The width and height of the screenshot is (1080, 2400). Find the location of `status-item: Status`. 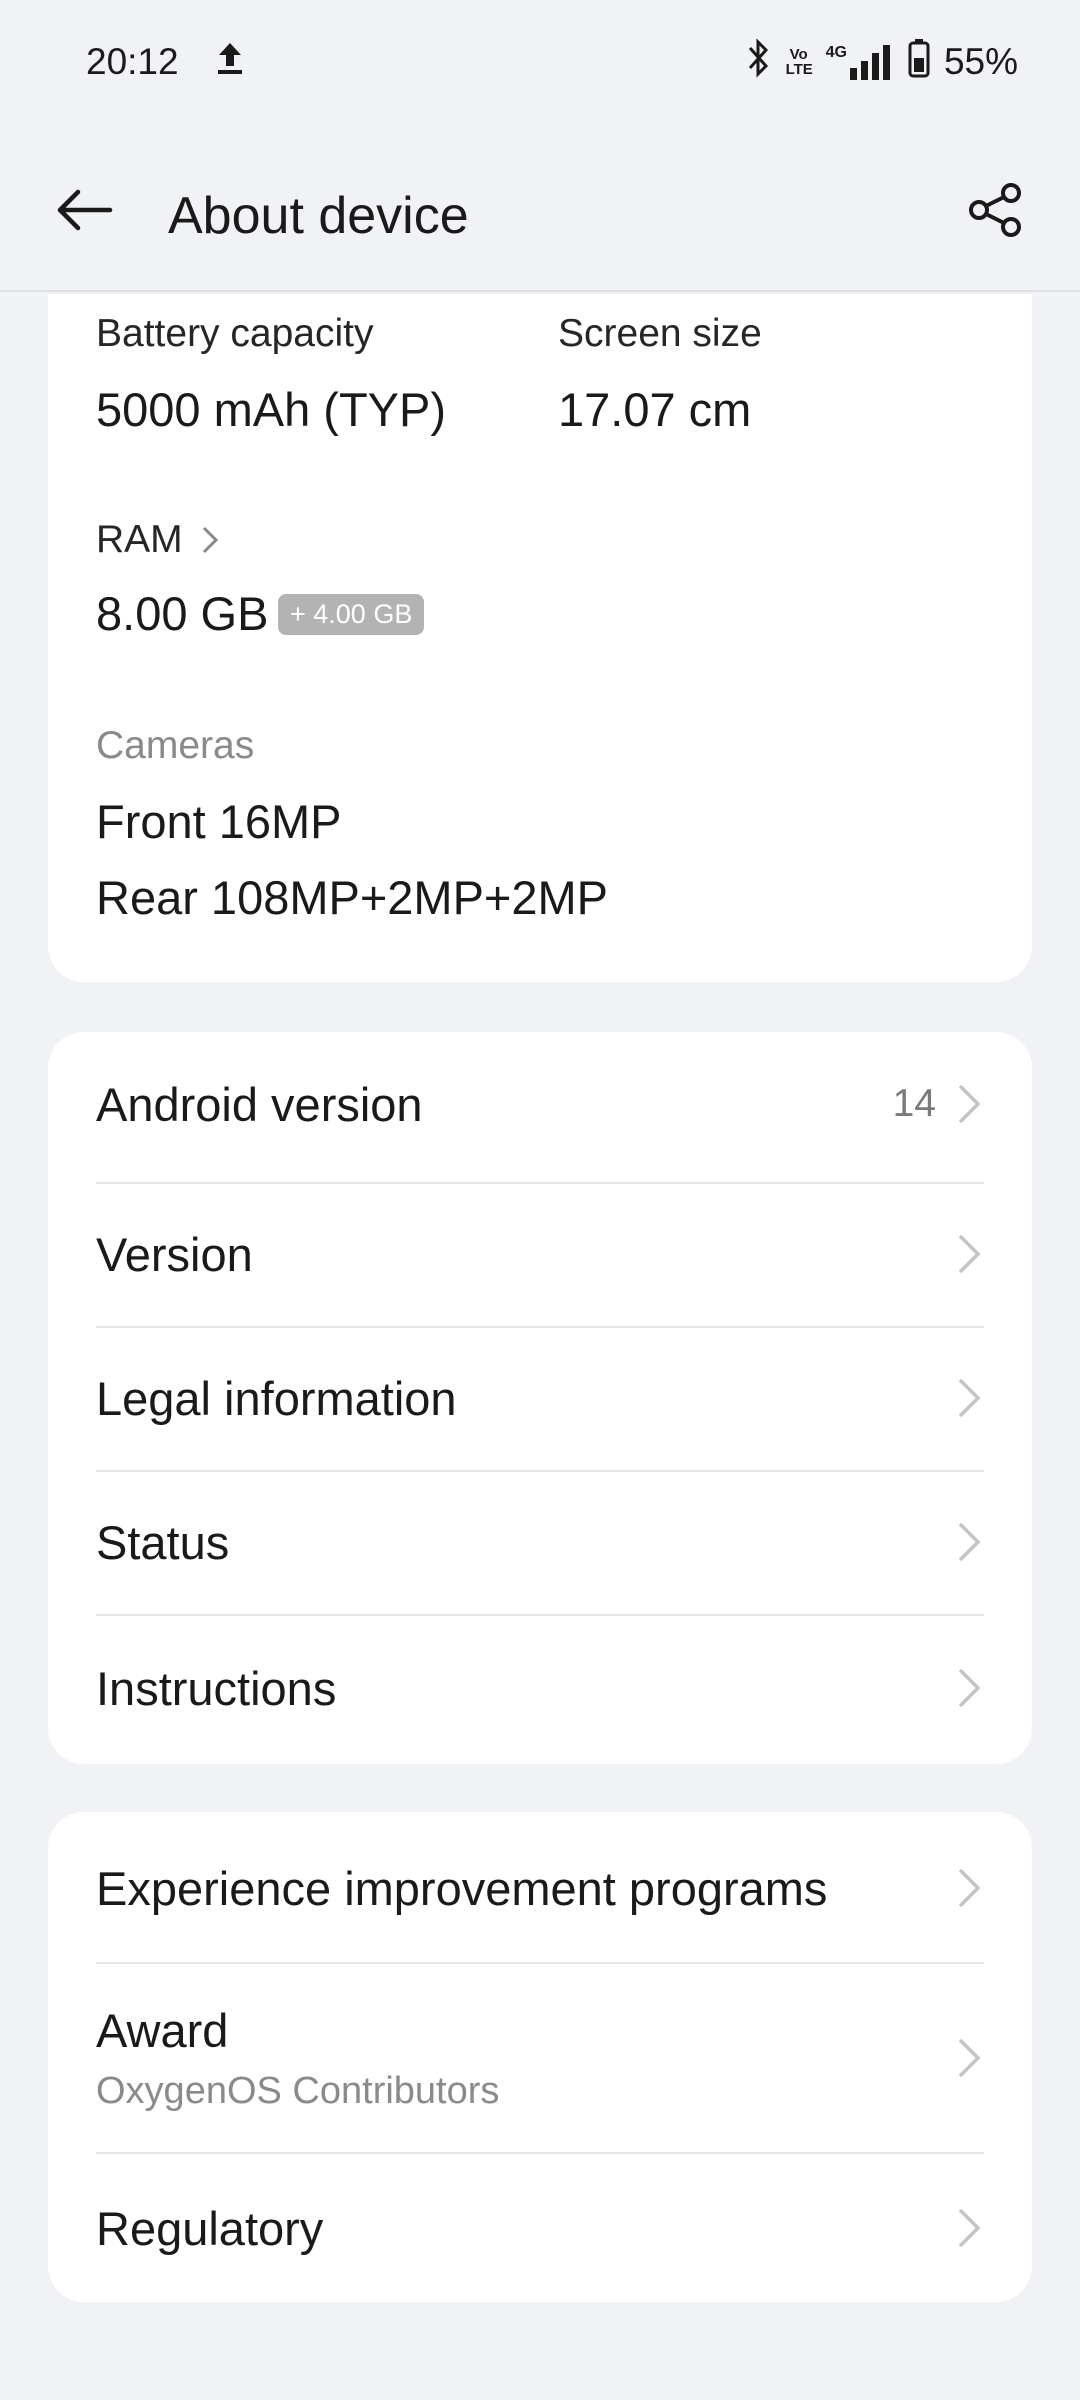

status-item: Status is located at coordinates (540, 1542).